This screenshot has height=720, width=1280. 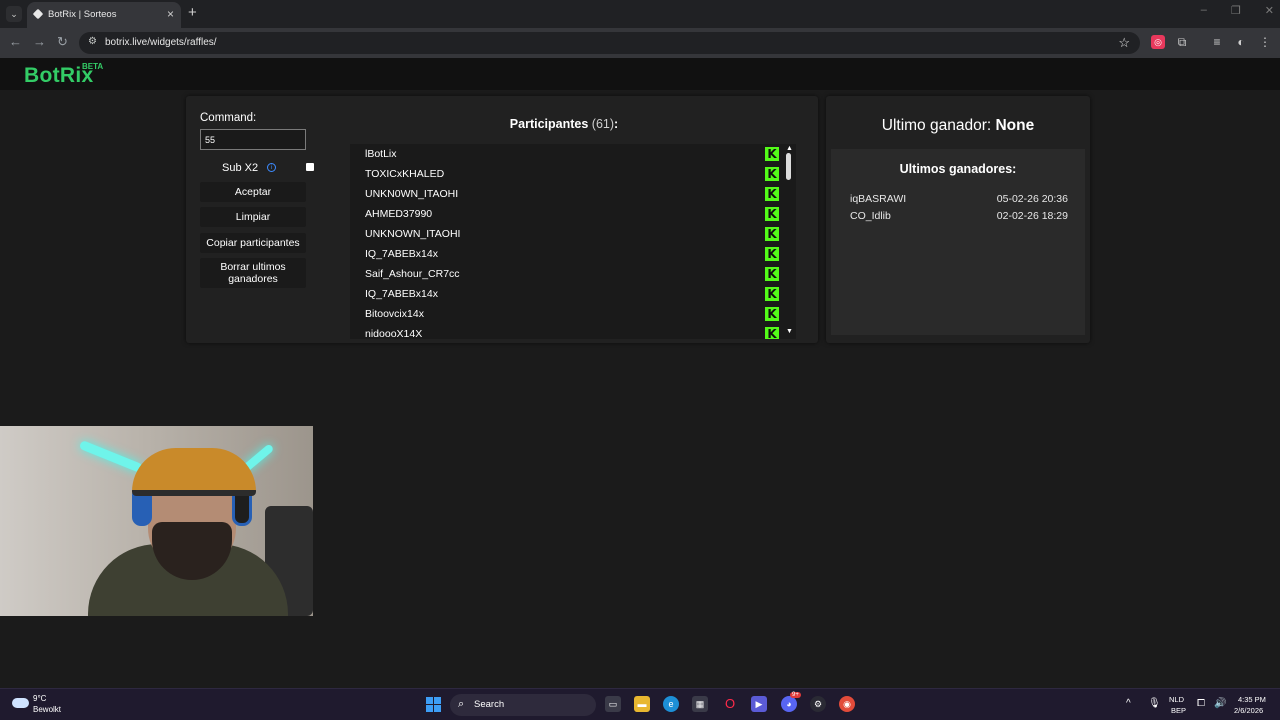 What do you see at coordinates (161, 42) in the screenshot?
I see `url-text: botrix.live/widgets/raffles/` at bounding box center [161, 42].